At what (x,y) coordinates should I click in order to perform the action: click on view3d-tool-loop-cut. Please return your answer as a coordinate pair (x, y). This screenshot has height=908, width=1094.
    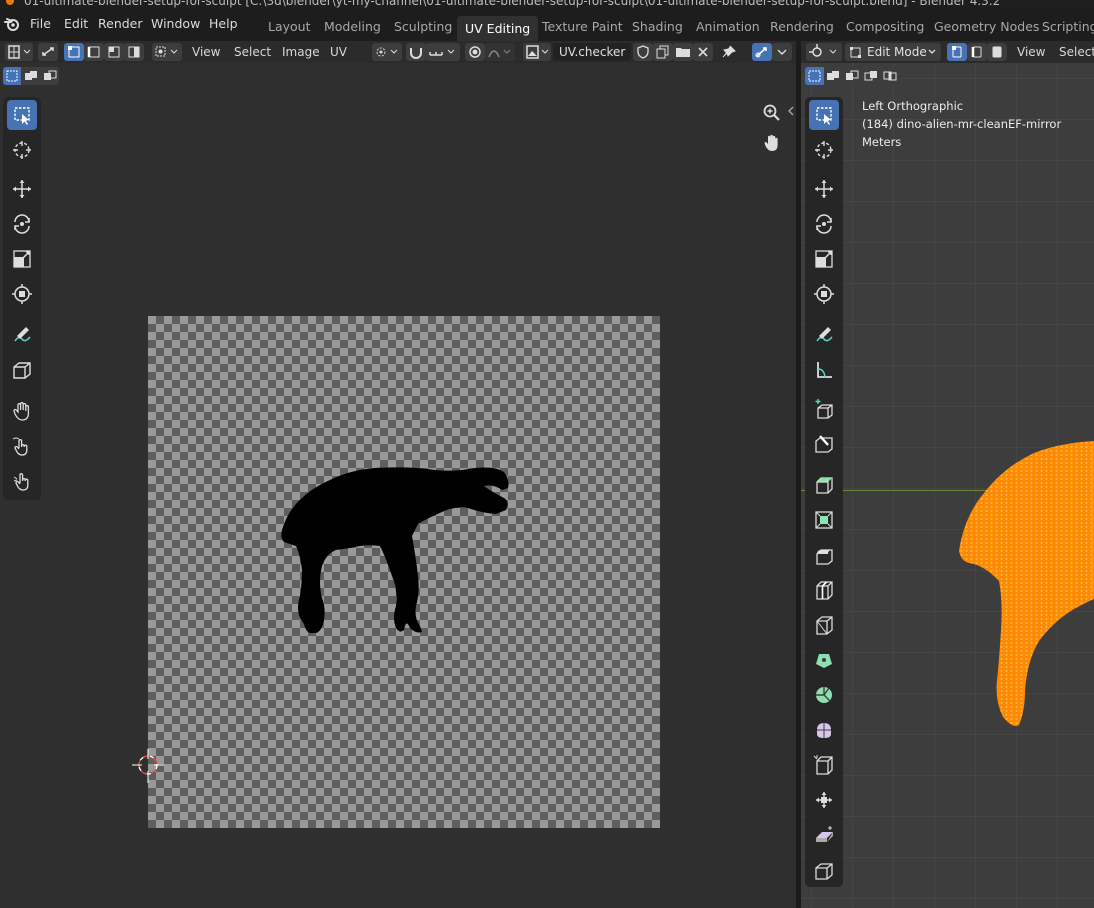
    Looking at the image, I should click on (824, 590).